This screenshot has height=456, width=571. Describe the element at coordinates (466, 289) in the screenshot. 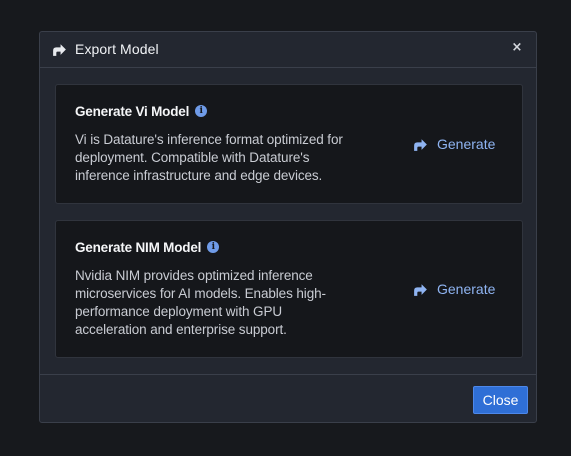

I see `generate-nim-label: Generate` at that location.